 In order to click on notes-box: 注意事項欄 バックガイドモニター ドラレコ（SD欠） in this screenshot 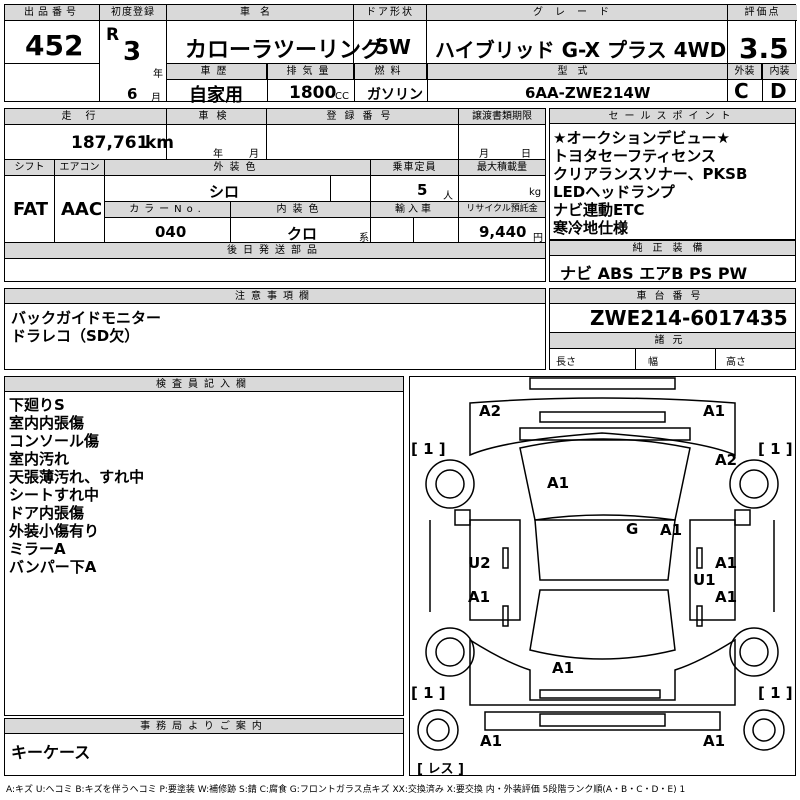, I will do `click(275, 329)`.